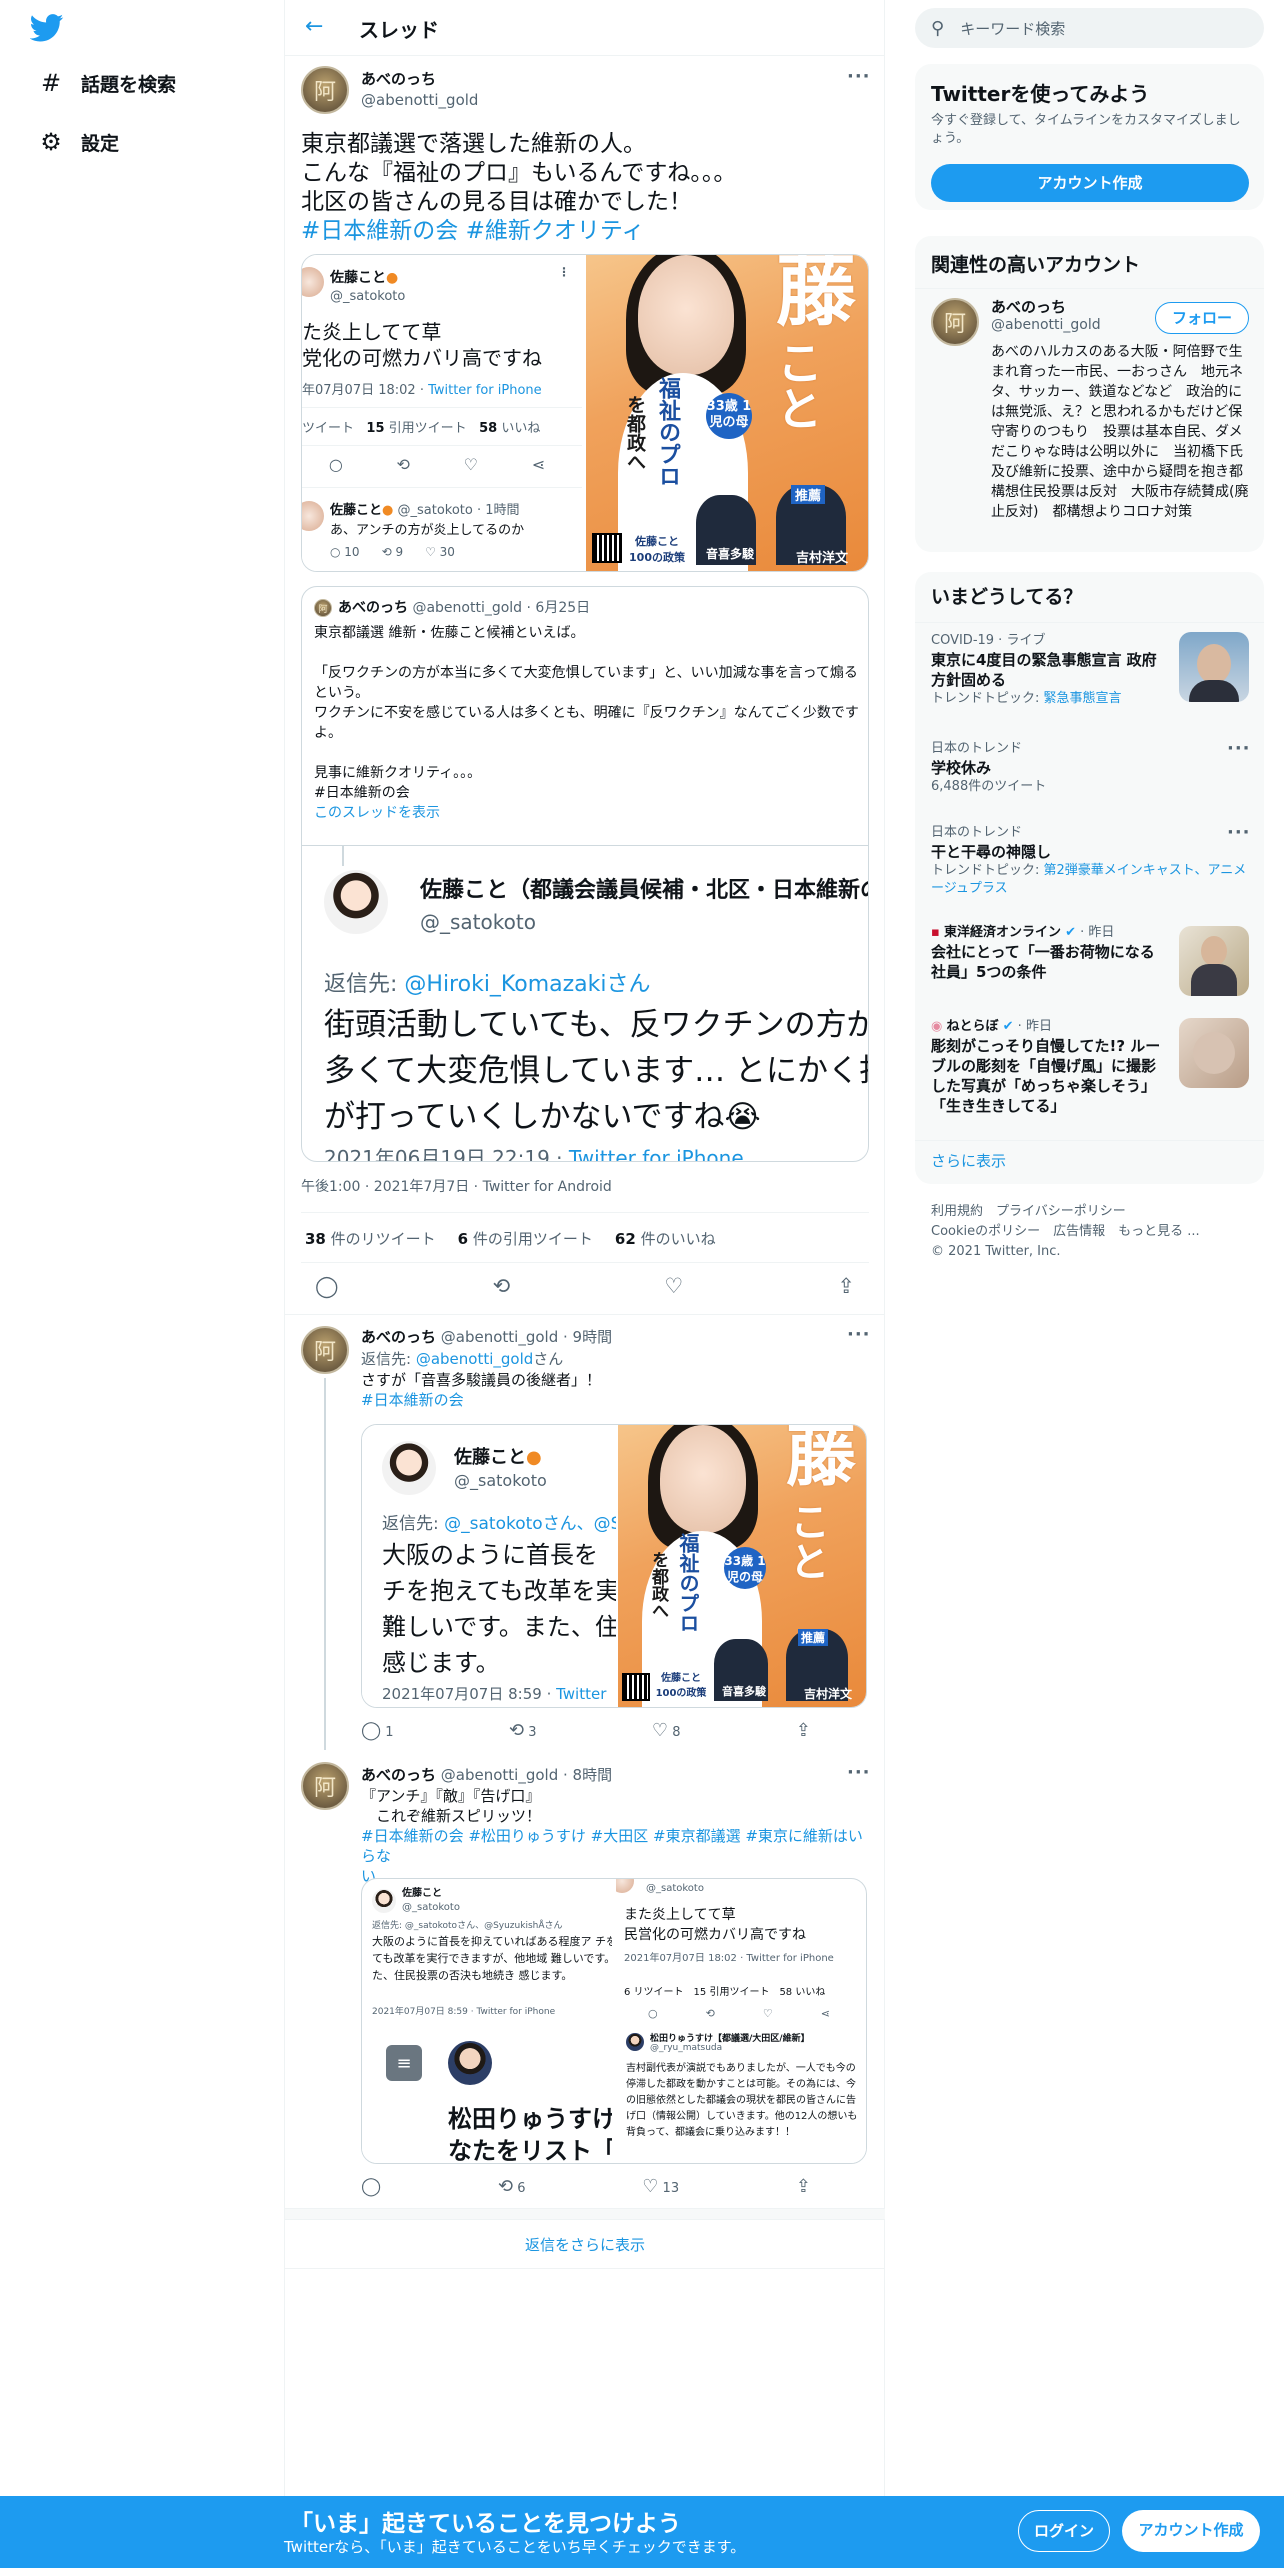  I want to click on embed-reply-counts: ○ 10 ⟲ 9 ♡ 30, so click(392, 552).